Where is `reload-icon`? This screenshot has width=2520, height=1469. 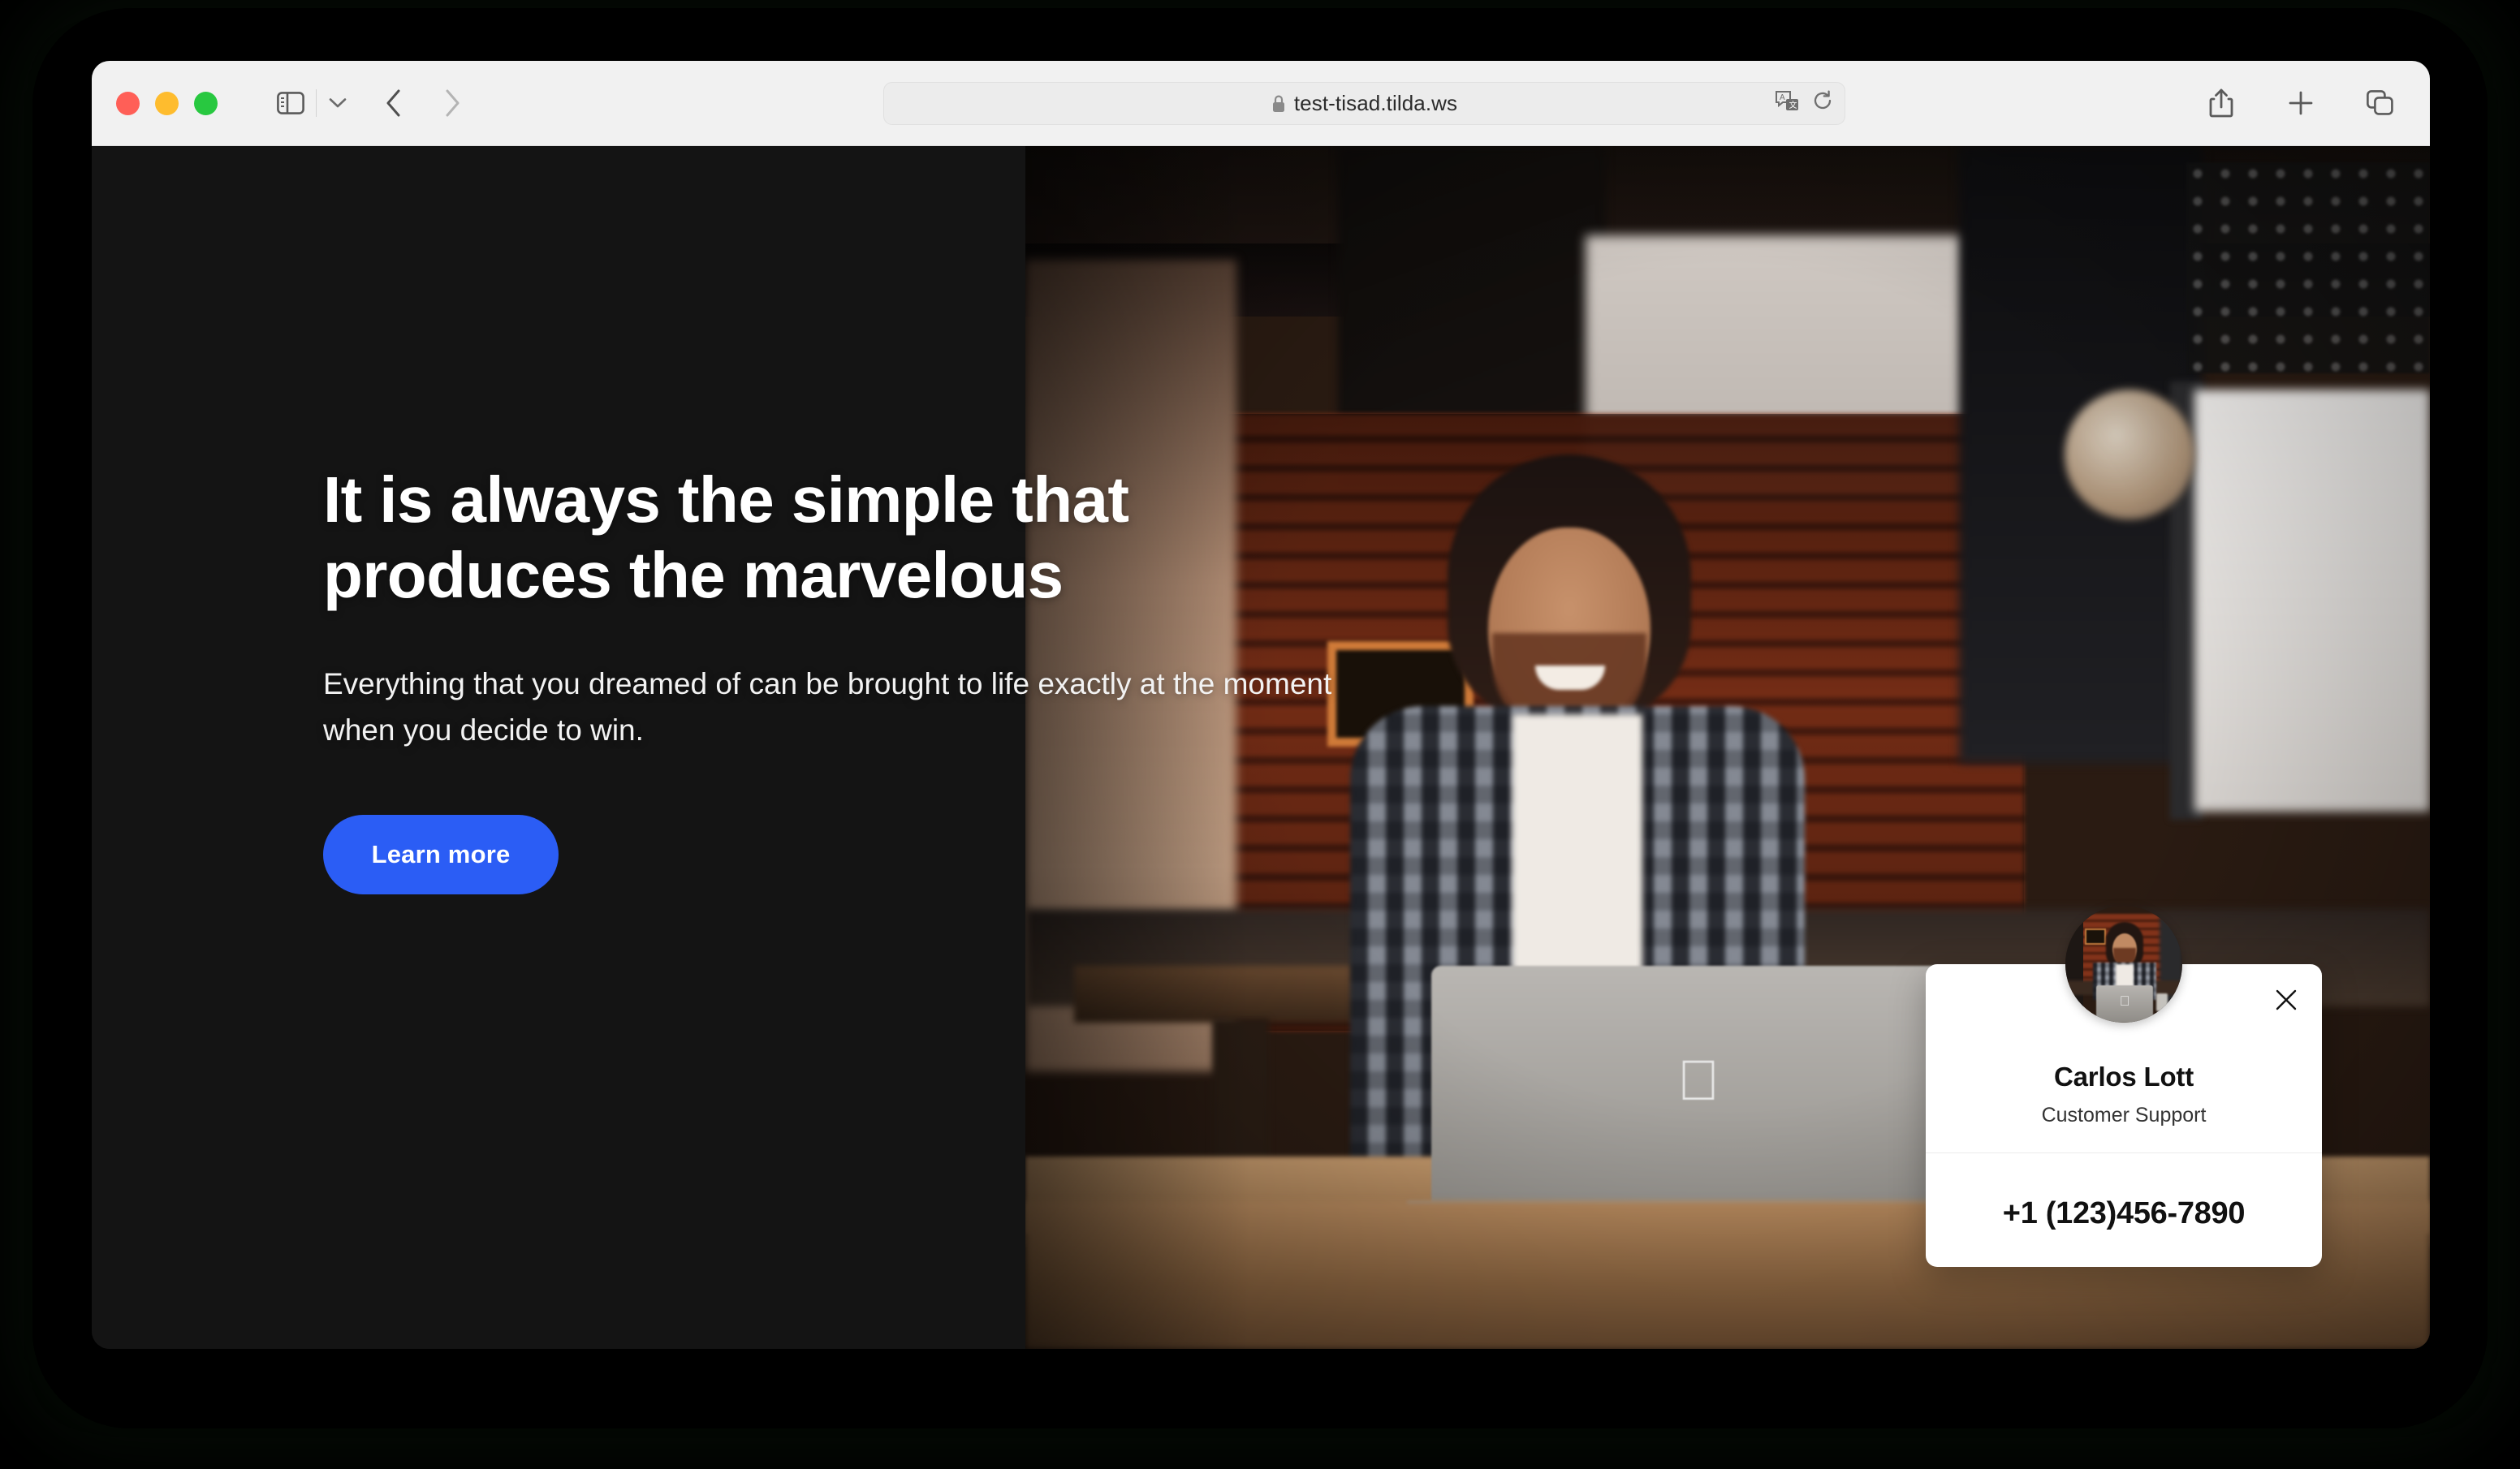
reload-icon is located at coordinates (1823, 103).